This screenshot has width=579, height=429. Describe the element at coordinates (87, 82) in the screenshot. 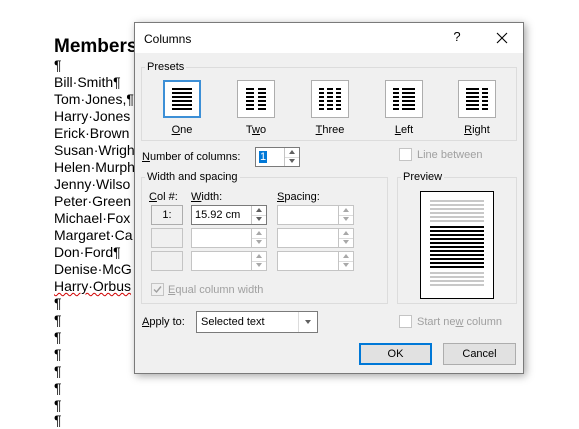

I see `doc-line: Bill·Smith¶` at that location.